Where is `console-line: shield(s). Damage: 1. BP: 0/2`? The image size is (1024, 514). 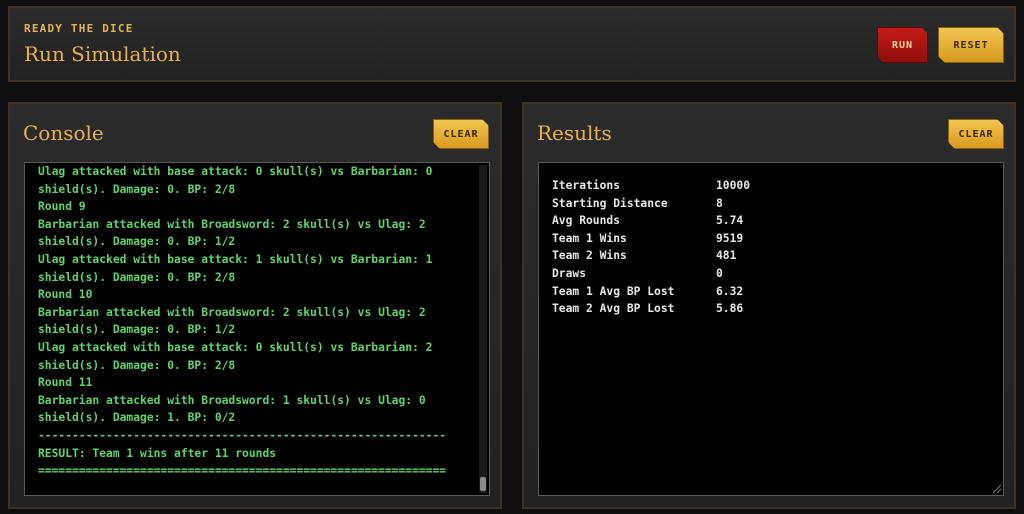
console-line: shield(s). Damage: 1. BP: 0/2 is located at coordinates (137, 418).